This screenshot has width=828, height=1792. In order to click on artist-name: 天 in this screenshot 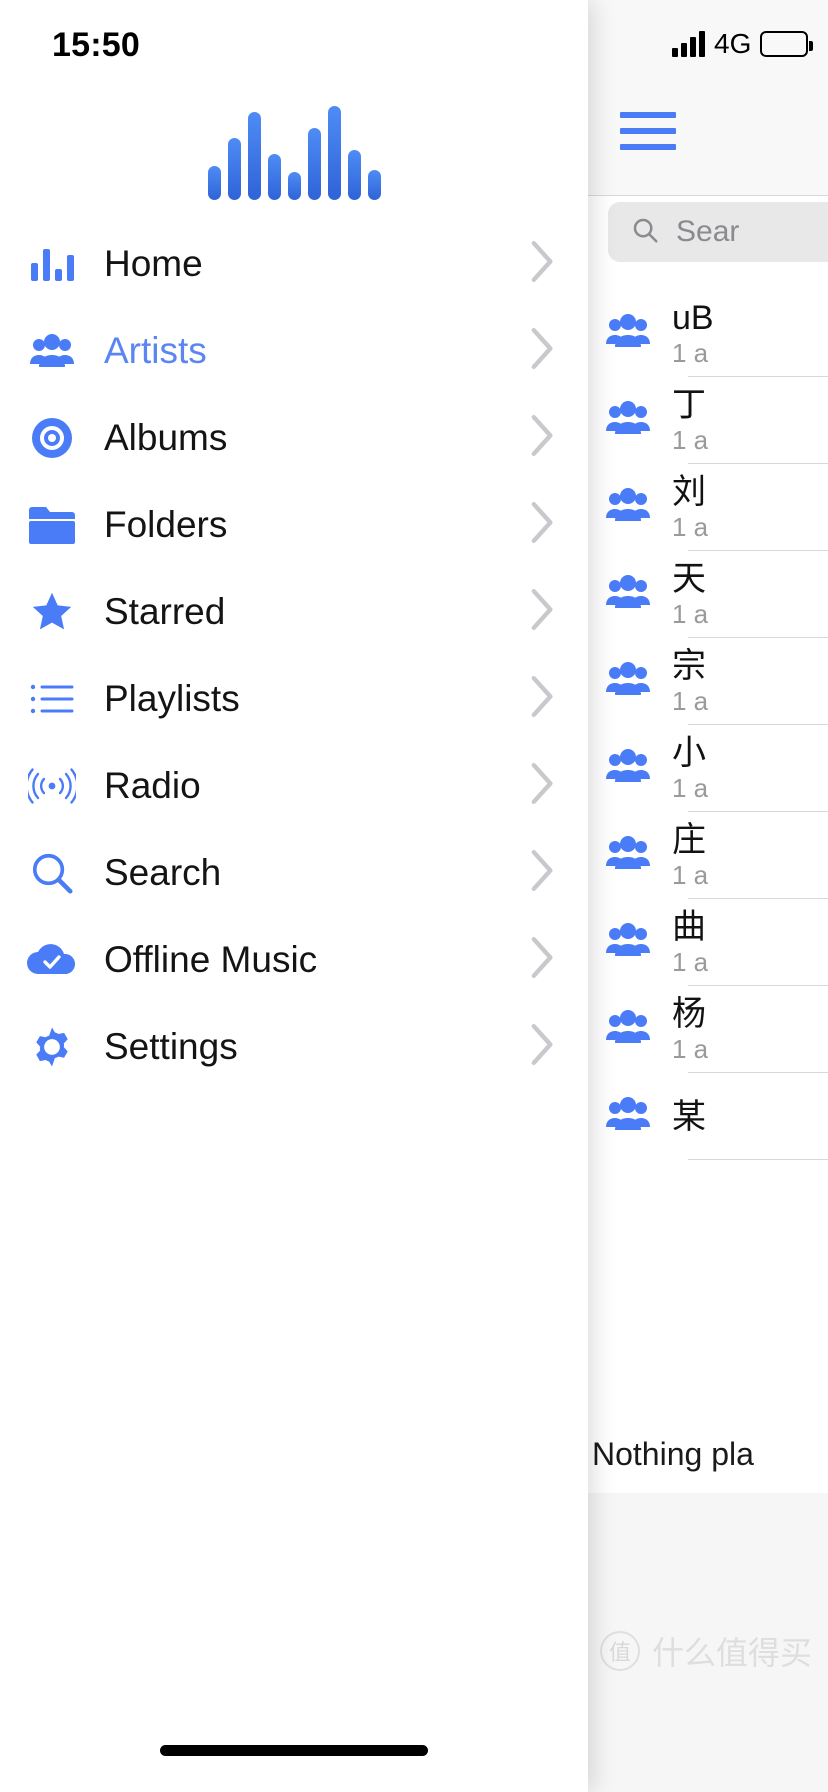, I will do `click(689, 578)`.